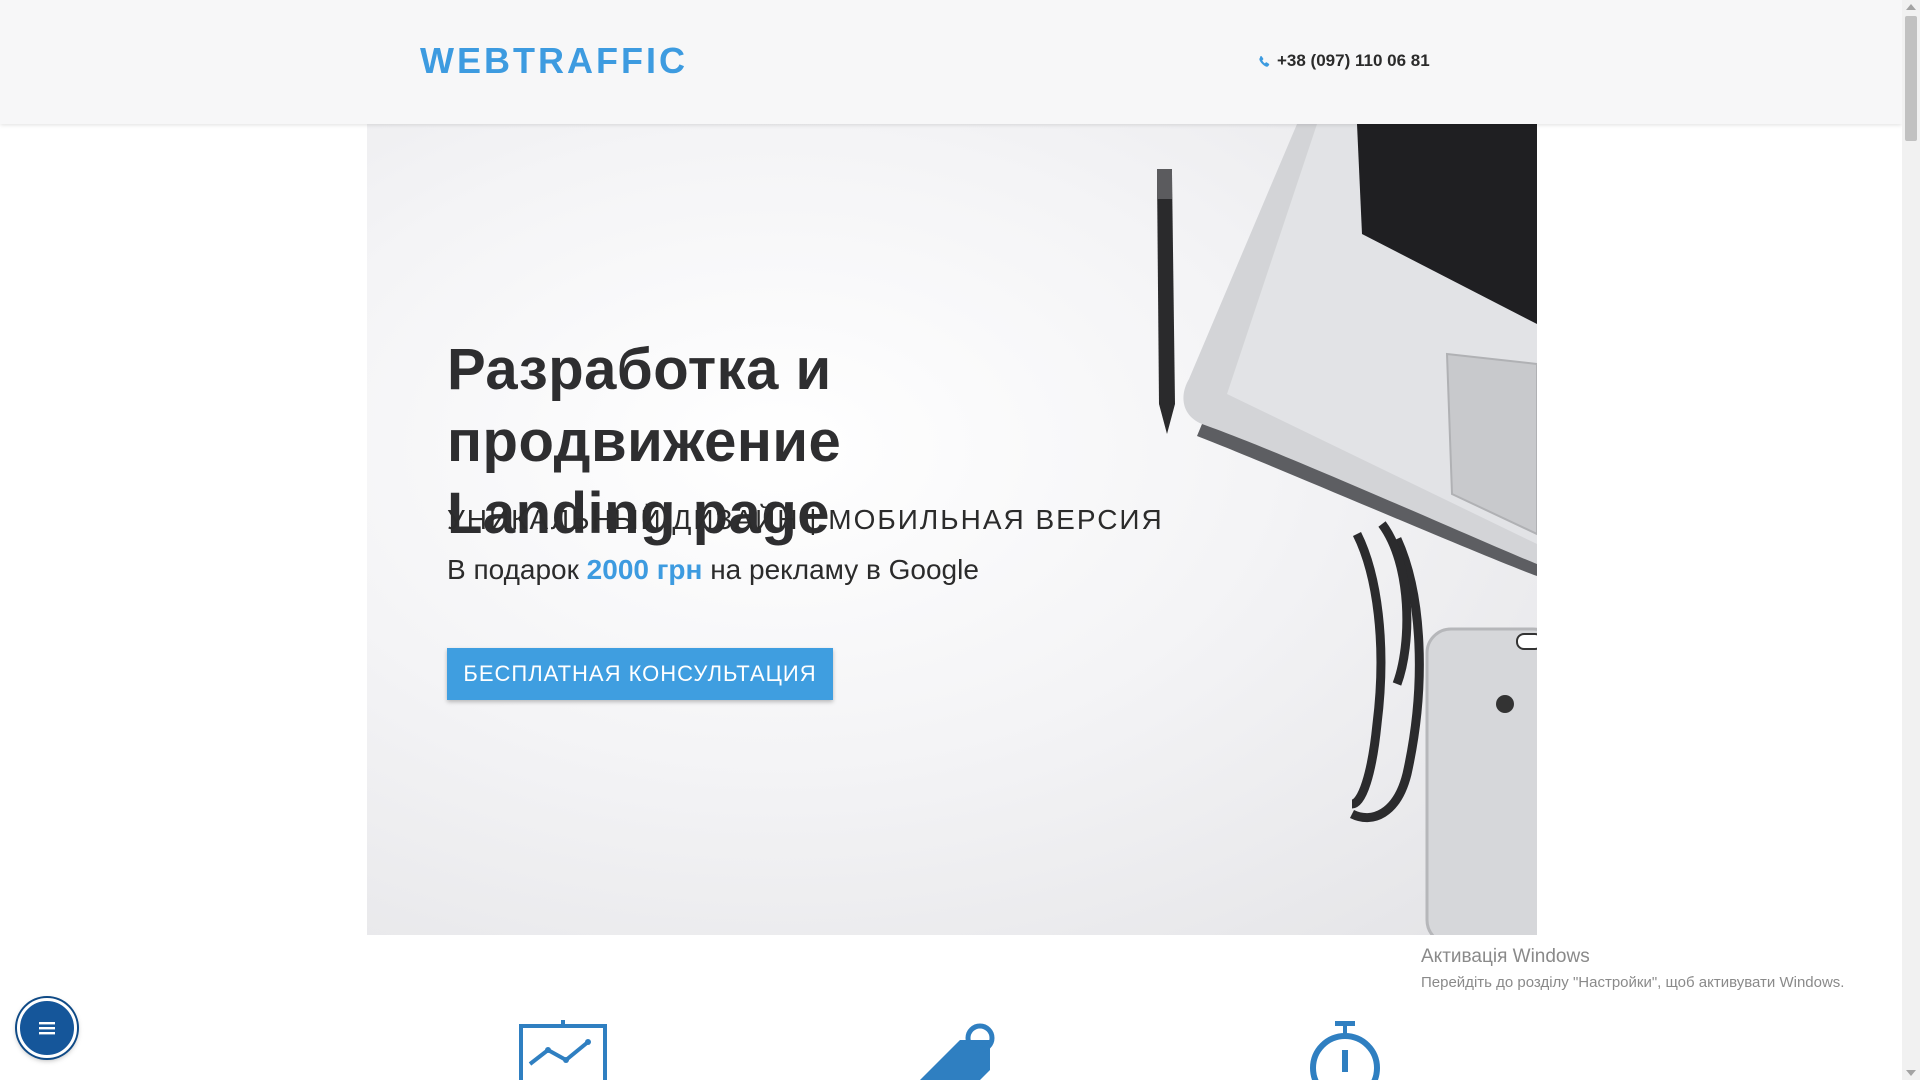 The image size is (1920, 1080). I want to click on floating-menu-button, so click(47, 1028).